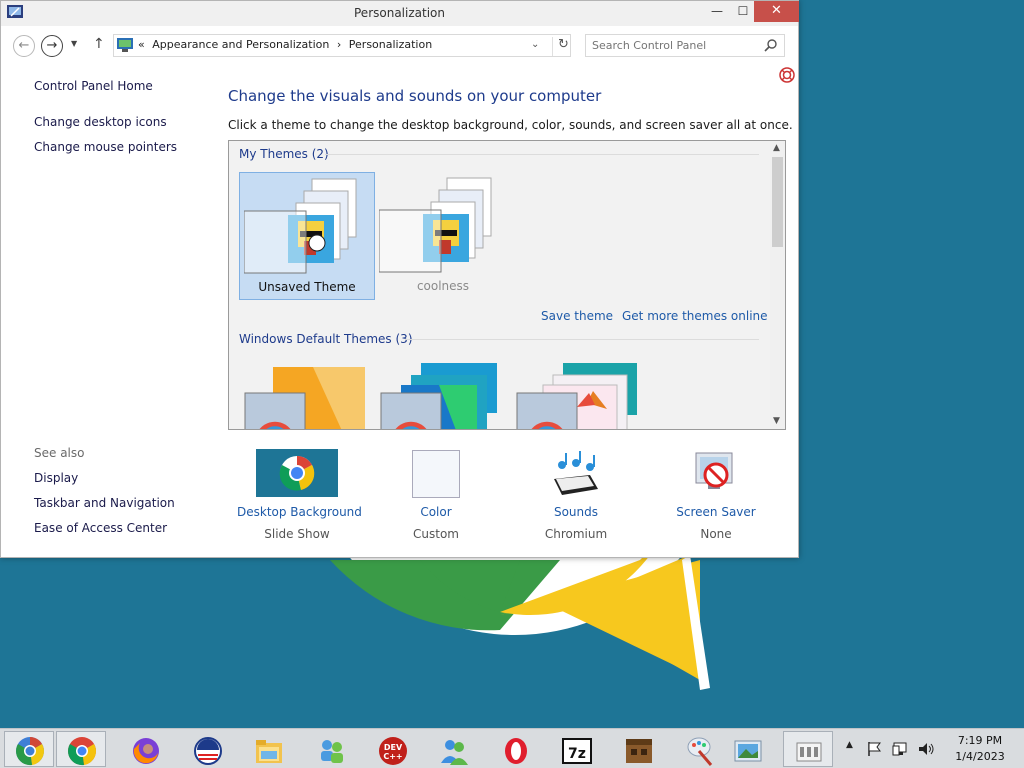 The image size is (1024, 768). I want to click on taskbar-control-panel, so click(808, 749).